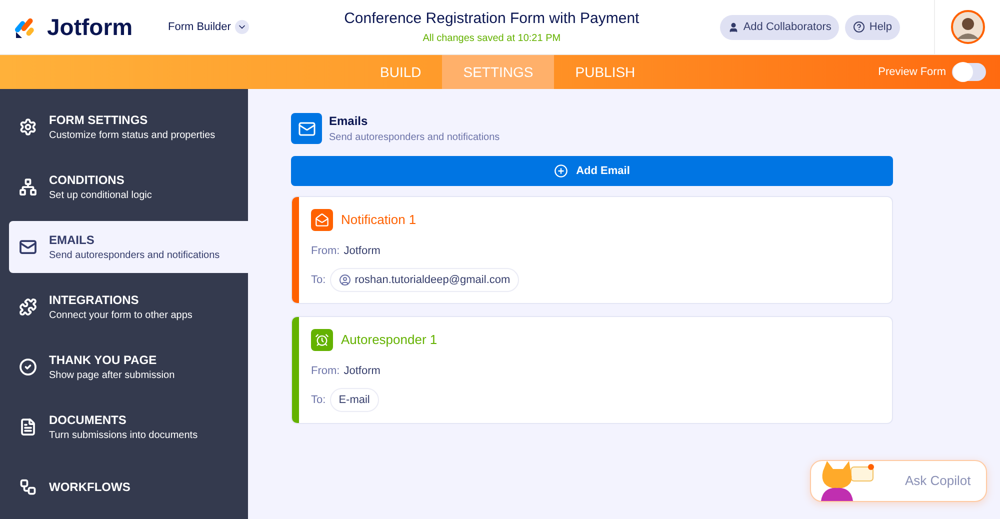 The height and width of the screenshot is (519, 1000). What do you see at coordinates (99, 120) in the screenshot?
I see `sidebar-item-title: FORM SETTINGS` at bounding box center [99, 120].